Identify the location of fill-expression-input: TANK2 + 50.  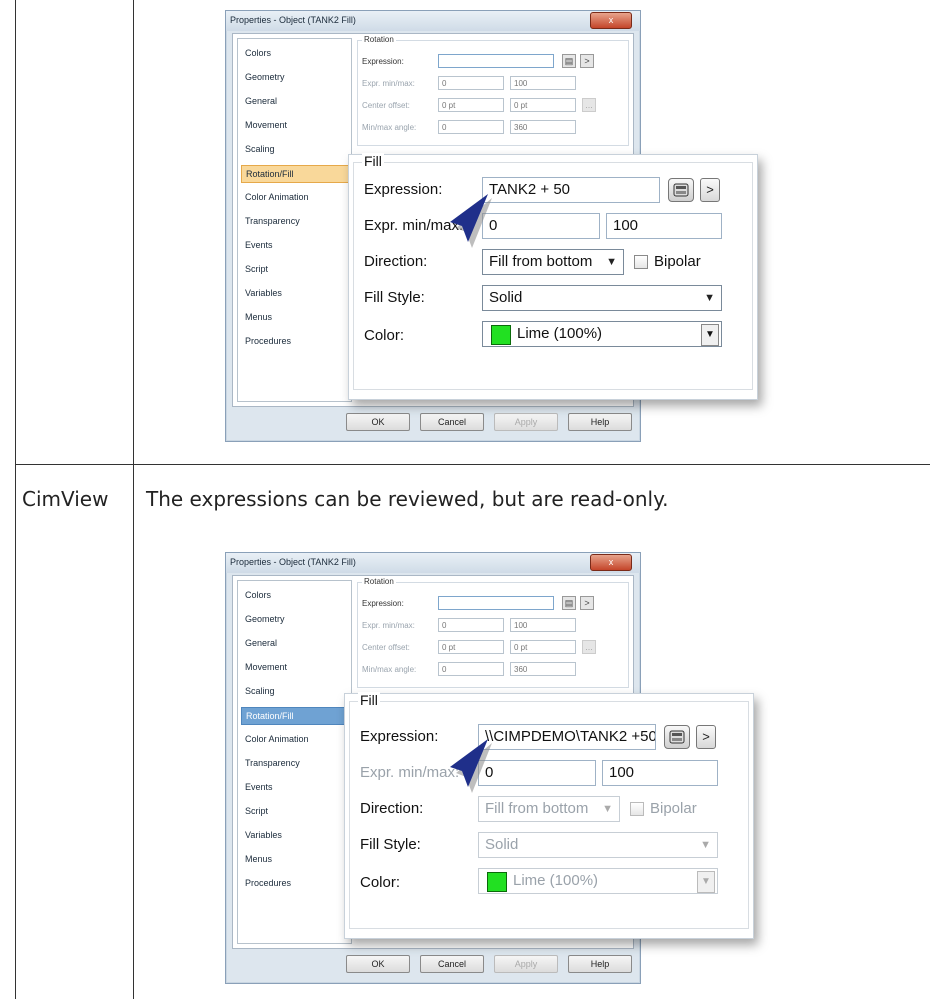
(571, 190).